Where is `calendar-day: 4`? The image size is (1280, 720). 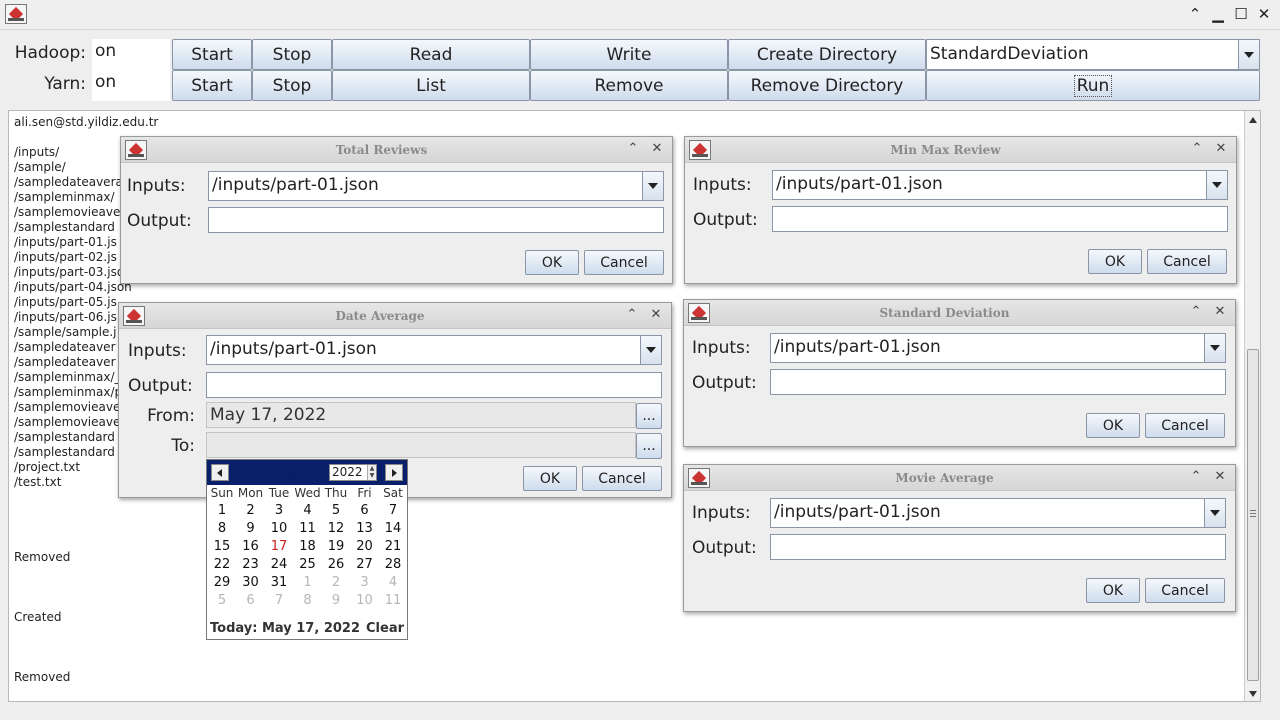 calendar-day: 4 is located at coordinates (308, 510).